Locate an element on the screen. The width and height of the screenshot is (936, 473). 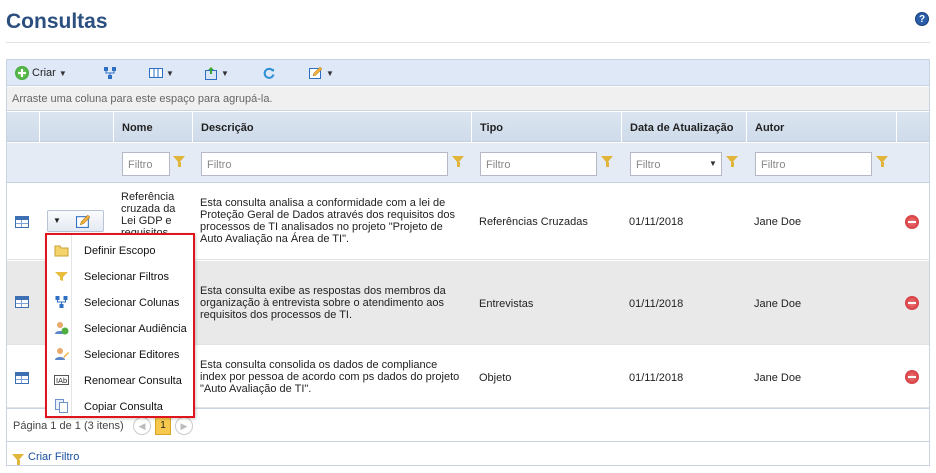
hierarchy-button is located at coordinates (110, 73).